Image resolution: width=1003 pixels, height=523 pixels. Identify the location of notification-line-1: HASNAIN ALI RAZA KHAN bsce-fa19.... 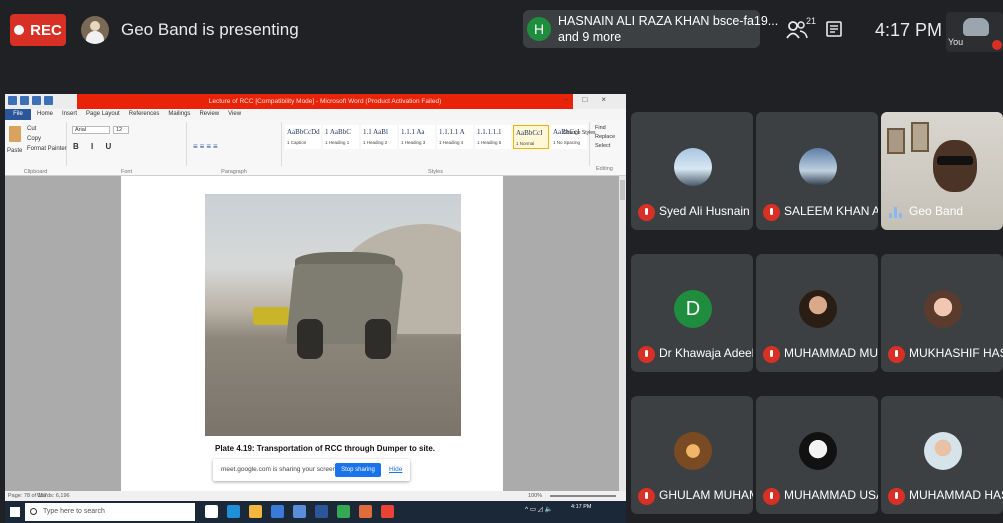
(668, 21).